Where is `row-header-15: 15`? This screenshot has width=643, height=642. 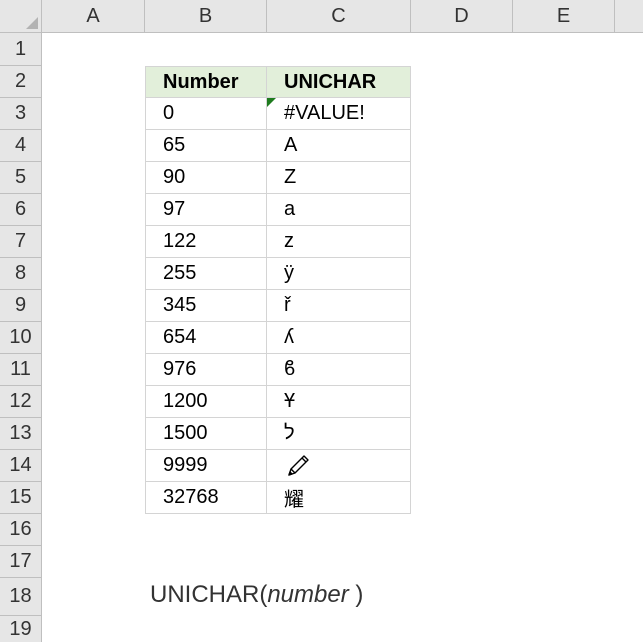 row-header-15: 15 is located at coordinates (21, 498).